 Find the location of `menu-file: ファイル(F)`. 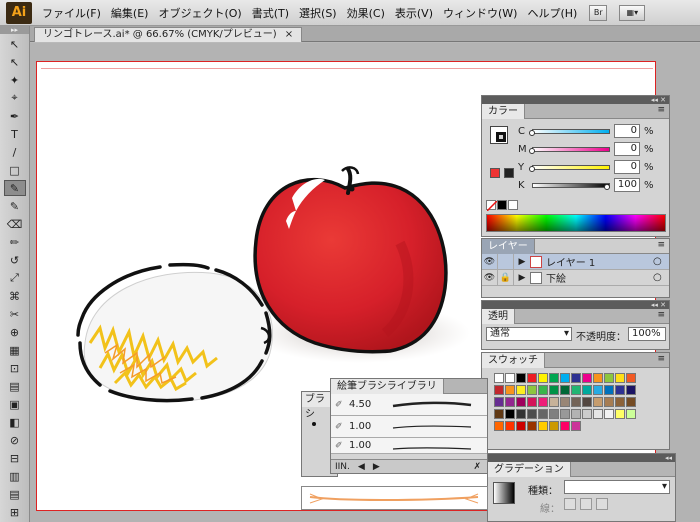

menu-file: ファイル(F) is located at coordinates (71, 13).